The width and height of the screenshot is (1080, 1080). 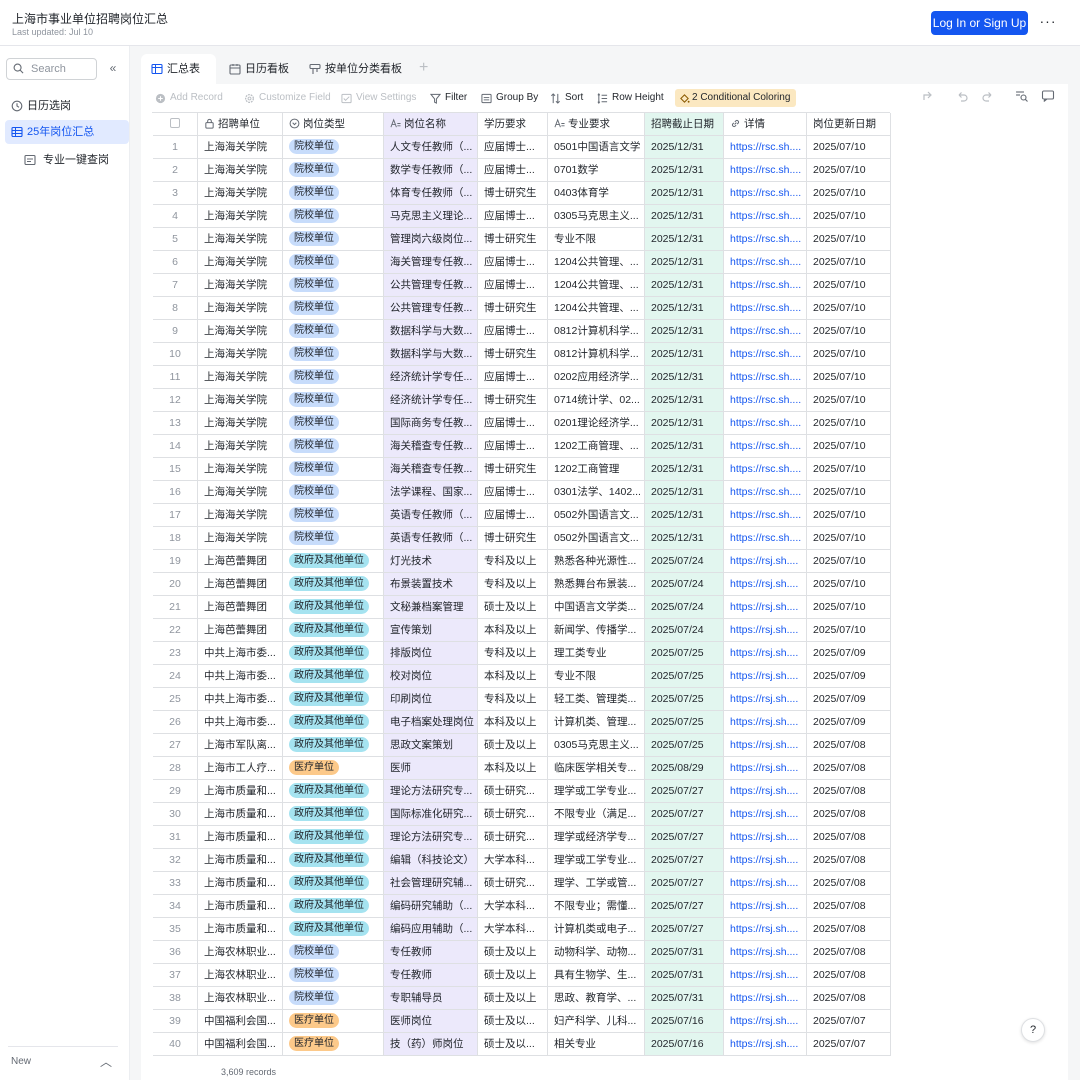 I want to click on conditional-coloring-button: 2 Conditional Coloring, so click(x=736, y=98).